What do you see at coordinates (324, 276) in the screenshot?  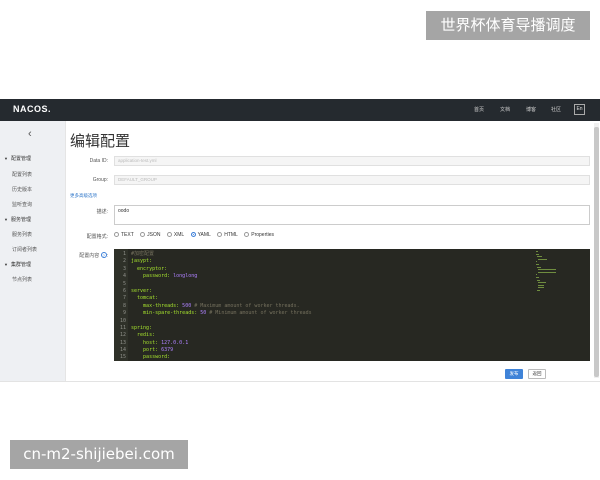 I see `code-line: 4 password: longlong` at bounding box center [324, 276].